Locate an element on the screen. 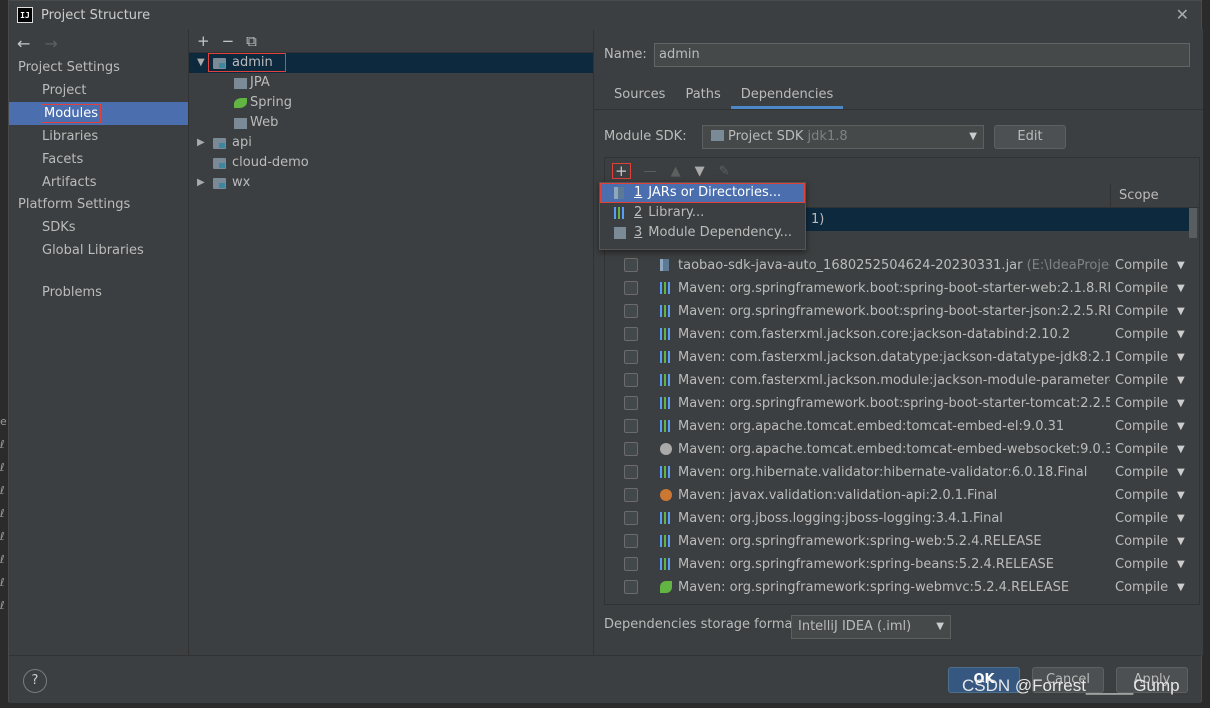 The image size is (1210, 708). tab-paths: Paths is located at coordinates (702, 95).